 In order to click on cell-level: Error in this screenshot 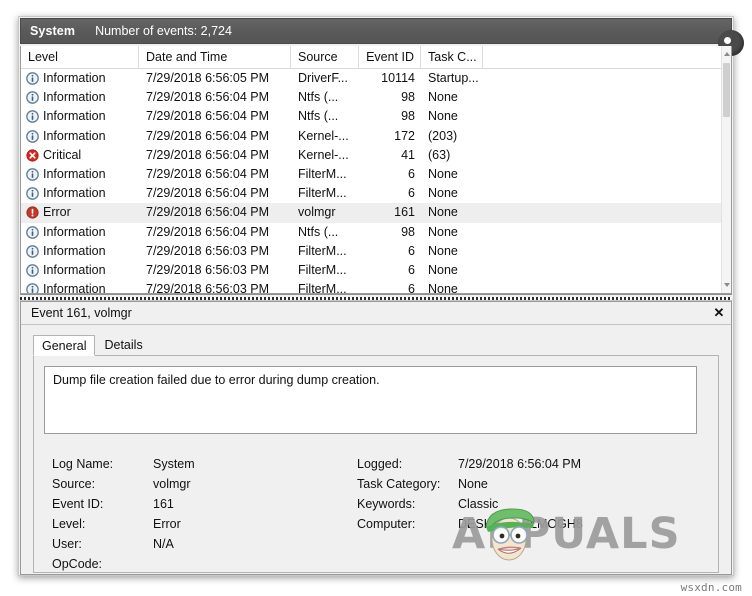, I will do `click(80, 212)`.